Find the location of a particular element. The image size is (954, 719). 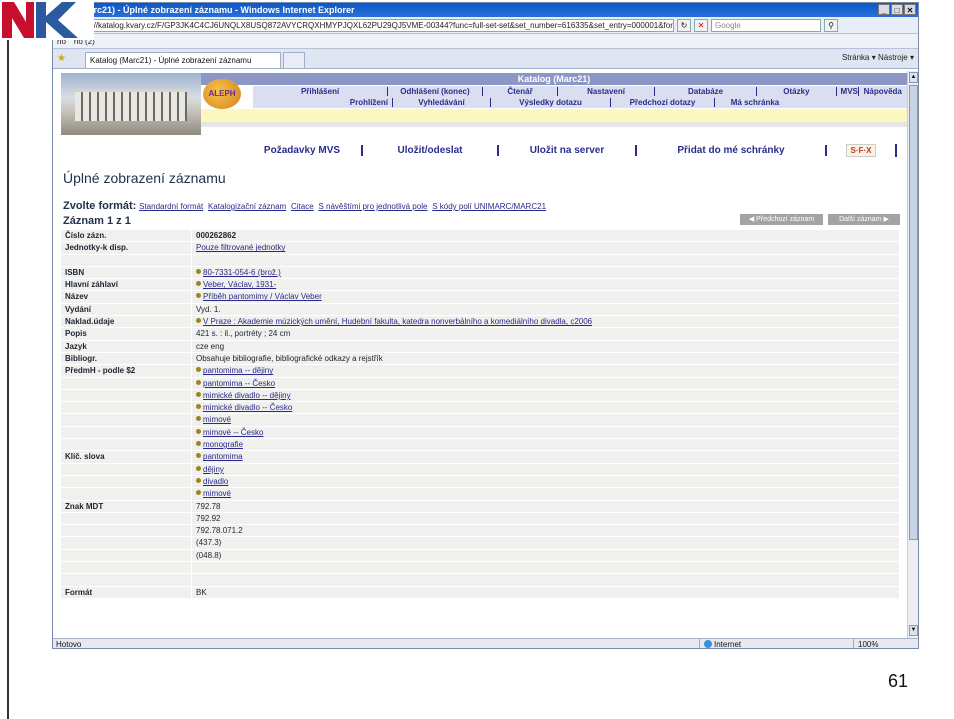

record-field-label is located at coordinates (126, 432).